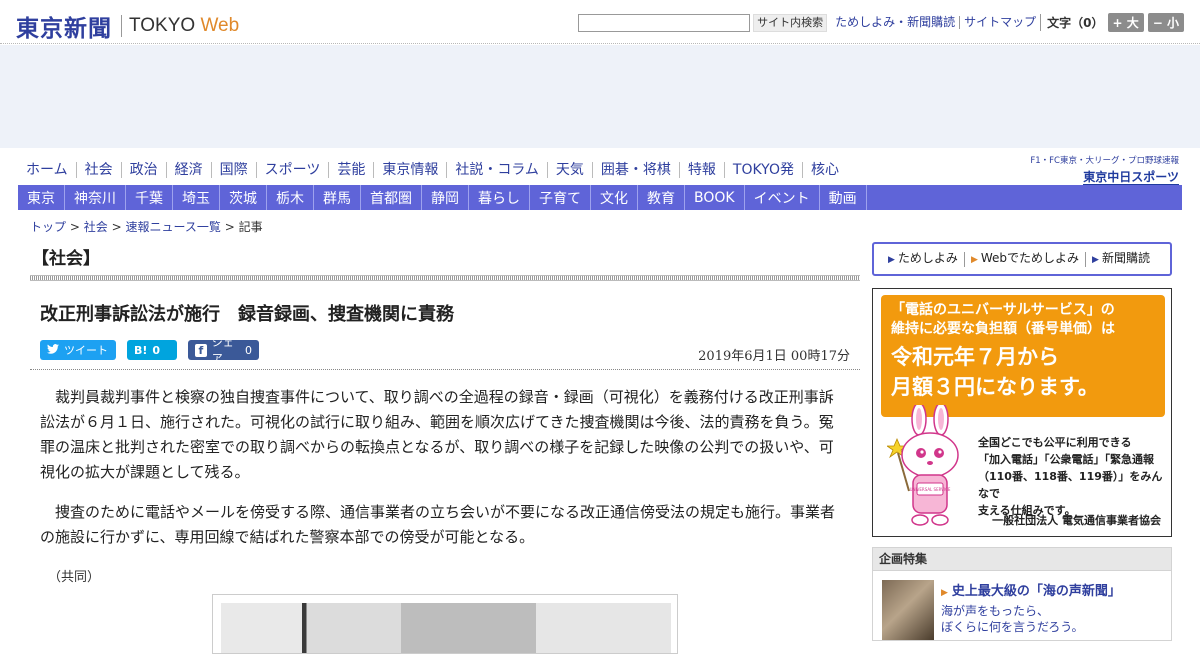 The width and height of the screenshot is (1200, 654). I want to click on nav-politics: 政治, so click(143, 170).